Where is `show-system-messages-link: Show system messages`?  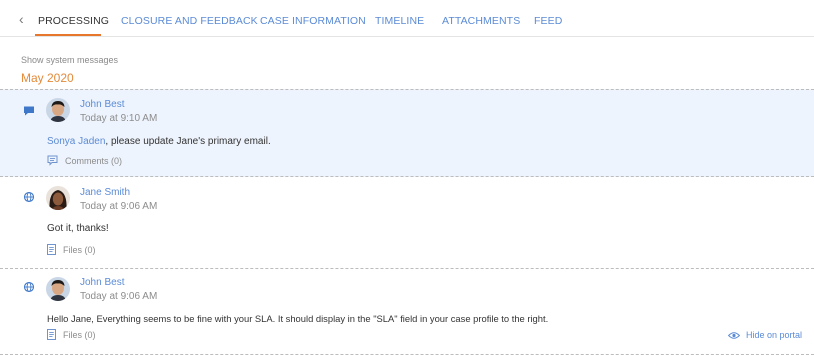 show-system-messages-link: Show system messages is located at coordinates (69, 60).